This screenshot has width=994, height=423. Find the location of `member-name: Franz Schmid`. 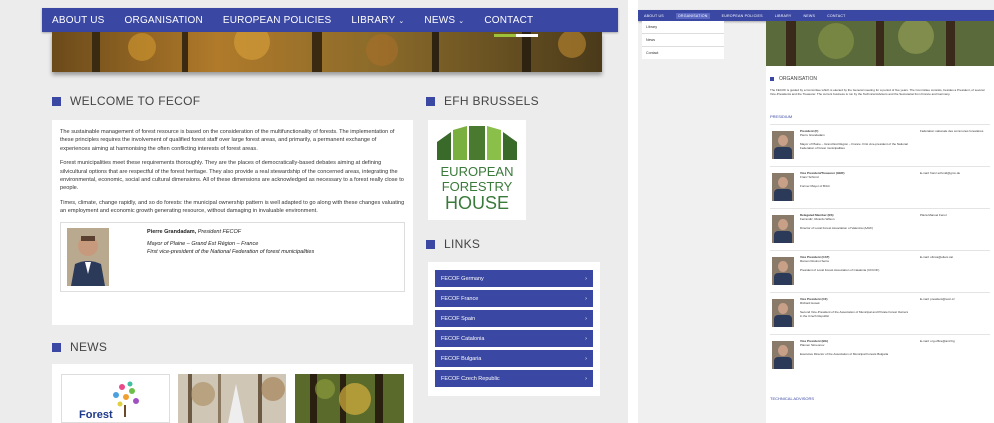

member-name: Franz Schmid is located at coordinates (809, 177).